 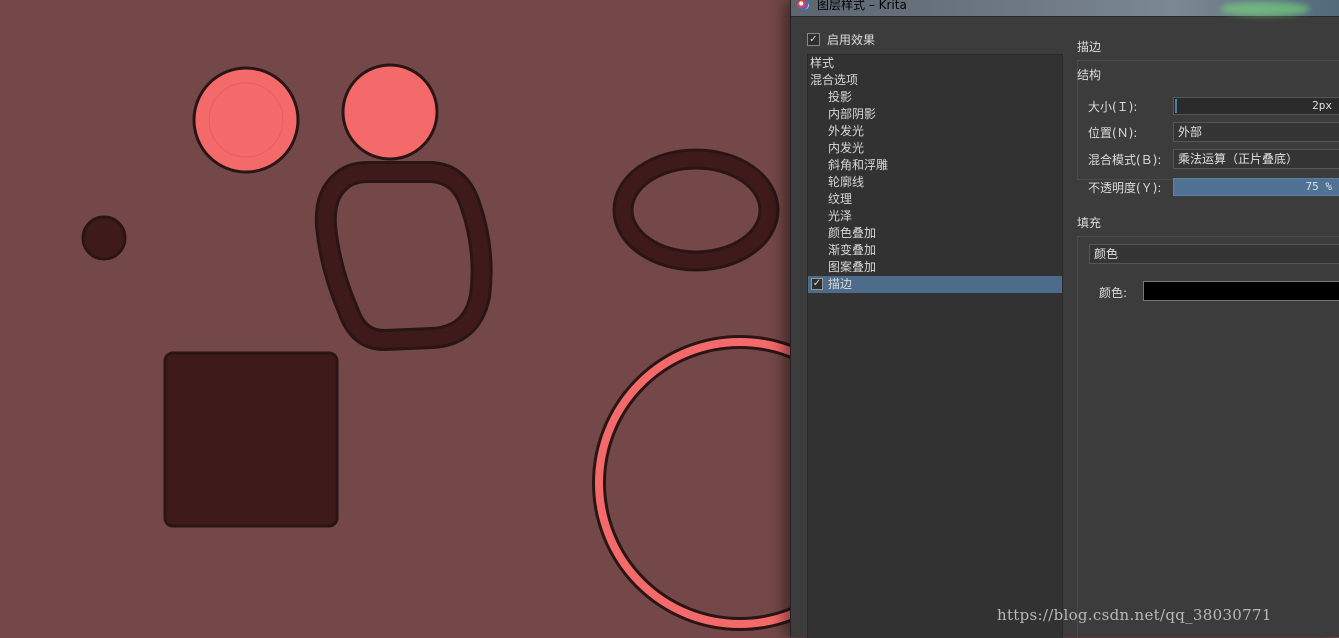 I want to click on style-list-item: 内发光, so click(x=935, y=148).